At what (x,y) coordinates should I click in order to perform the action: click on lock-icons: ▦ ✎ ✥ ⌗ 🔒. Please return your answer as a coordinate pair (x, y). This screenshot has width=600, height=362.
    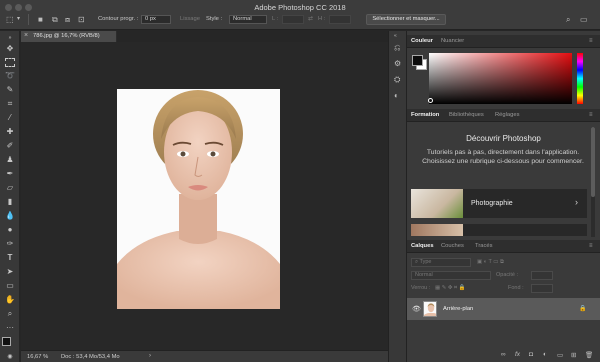
    Looking at the image, I should click on (450, 288).